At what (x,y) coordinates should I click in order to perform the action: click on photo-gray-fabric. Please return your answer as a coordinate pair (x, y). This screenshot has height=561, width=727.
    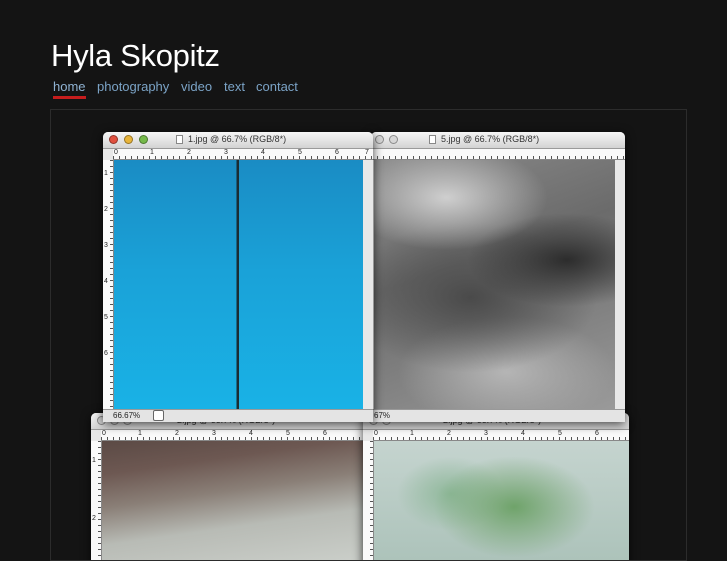
    Looking at the image, I should click on (494, 285).